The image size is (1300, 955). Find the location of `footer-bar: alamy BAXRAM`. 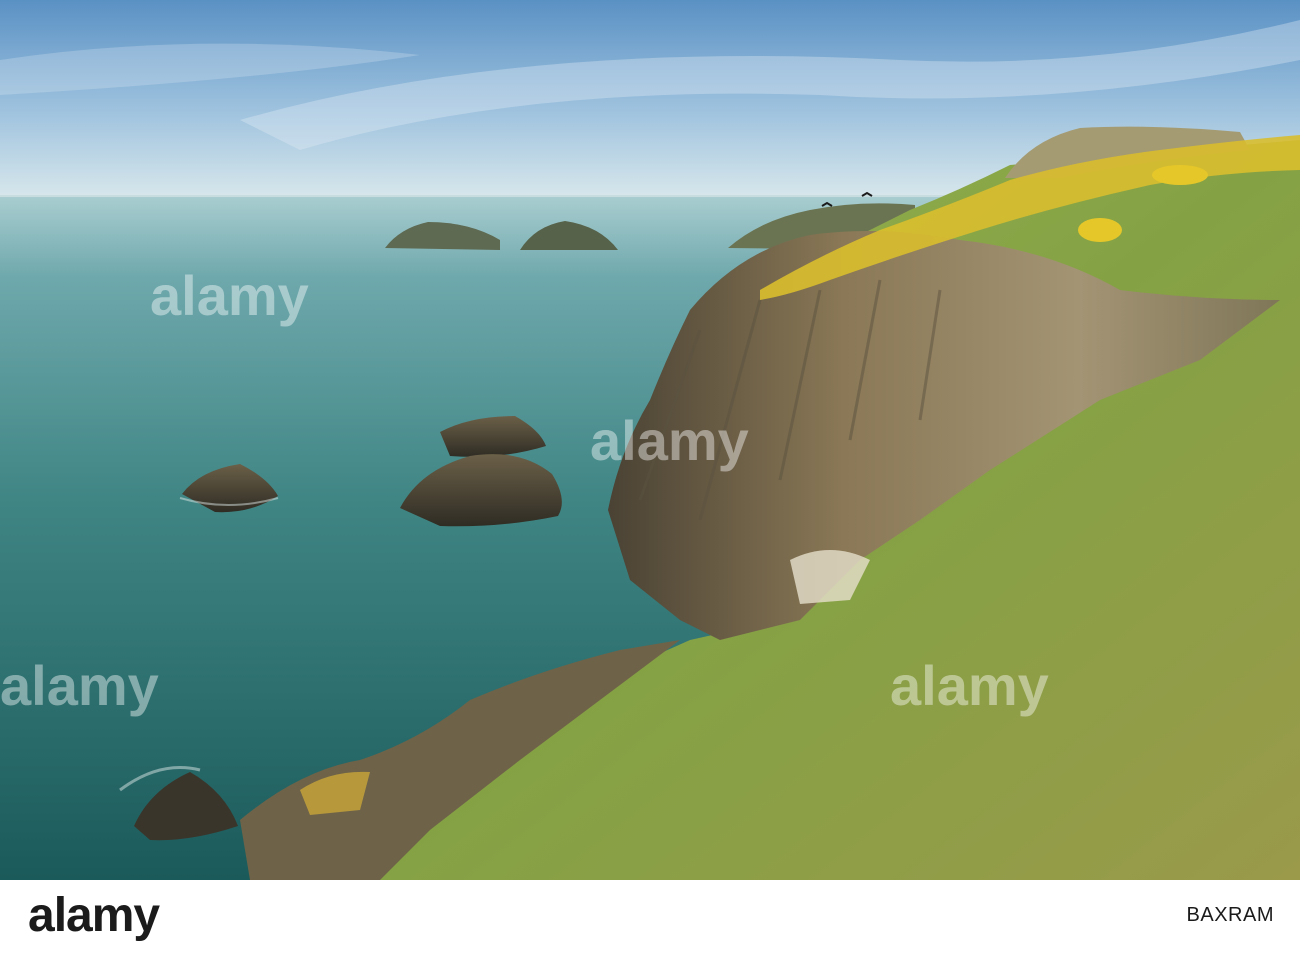

footer-bar: alamy BAXRAM is located at coordinates (650, 917).